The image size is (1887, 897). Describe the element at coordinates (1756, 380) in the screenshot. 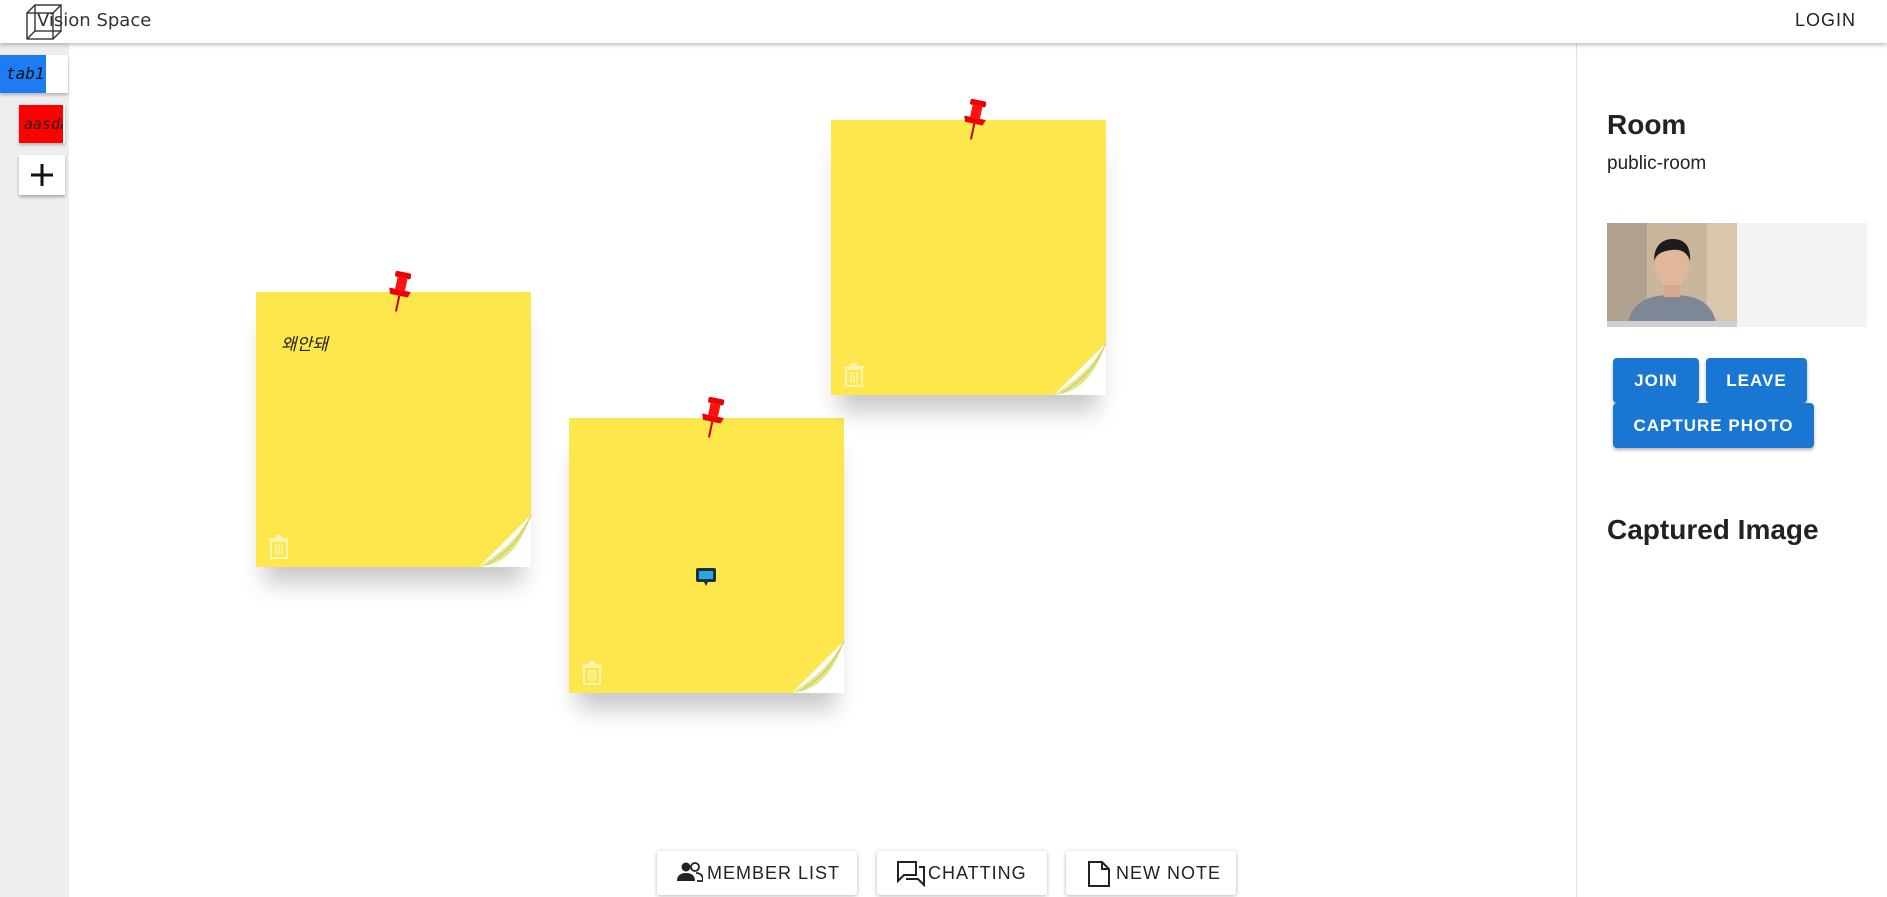

I see `leave-button: LEAVE` at that location.